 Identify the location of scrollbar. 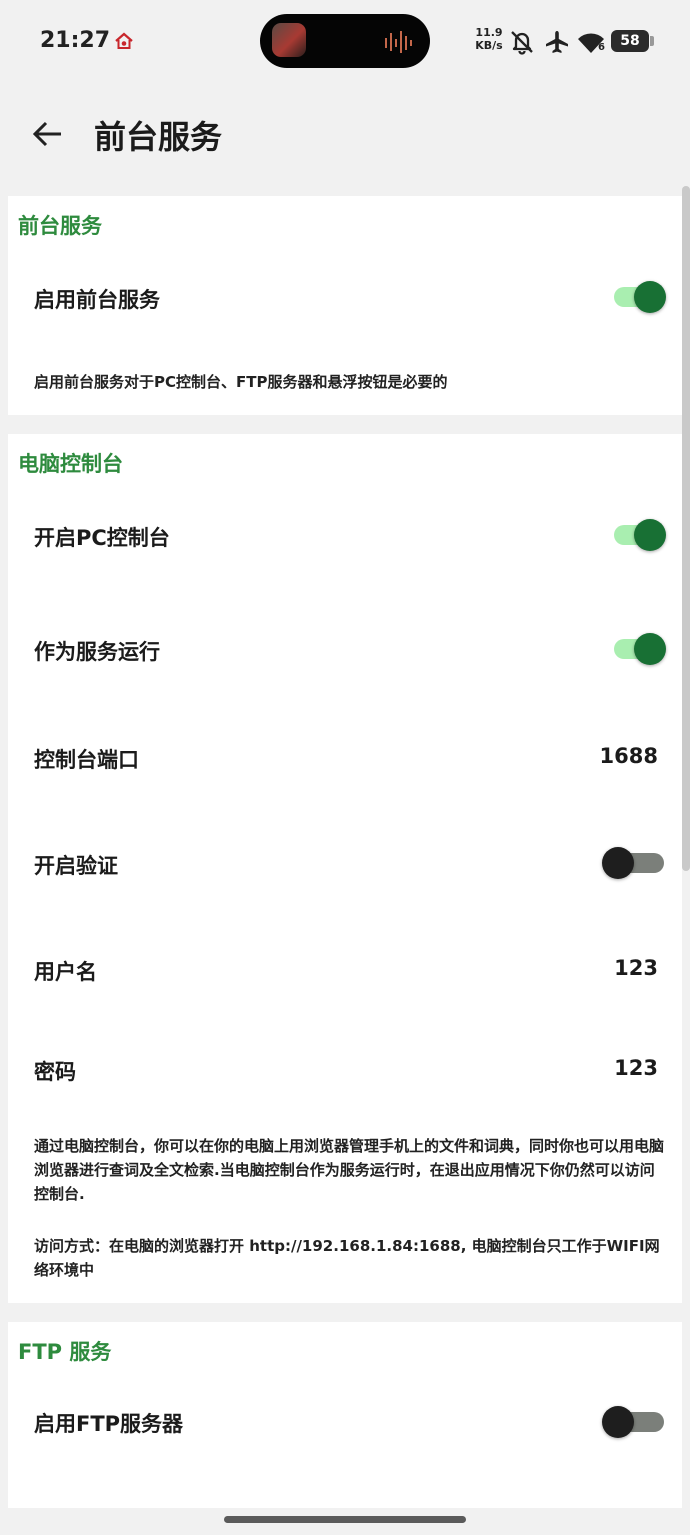
(686, 528).